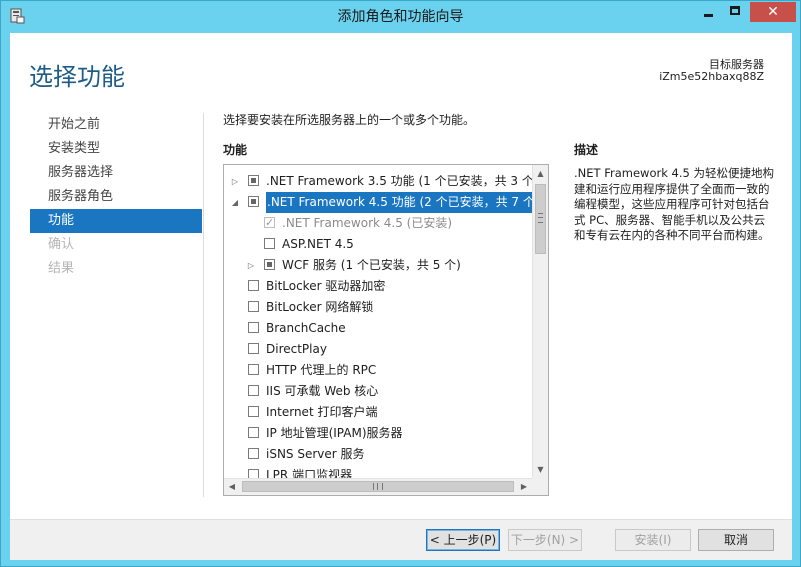 Image resolution: width=801 pixels, height=567 pixels. What do you see at coordinates (540, 486) in the screenshot?
I see `scrollbar-corner` at bounding box center [540, 486].